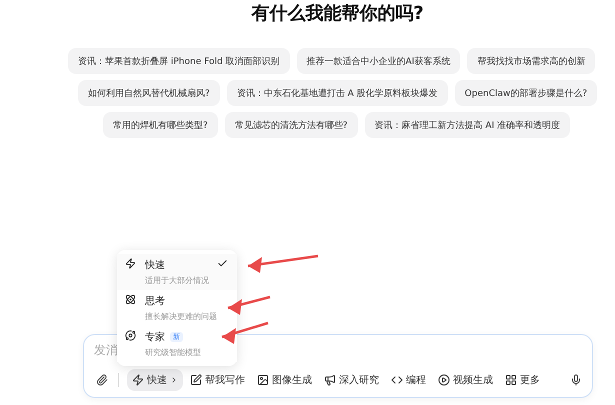 This screenshot has height=405, width=615. I want to click on option-title: 快速, so click(155, 265).